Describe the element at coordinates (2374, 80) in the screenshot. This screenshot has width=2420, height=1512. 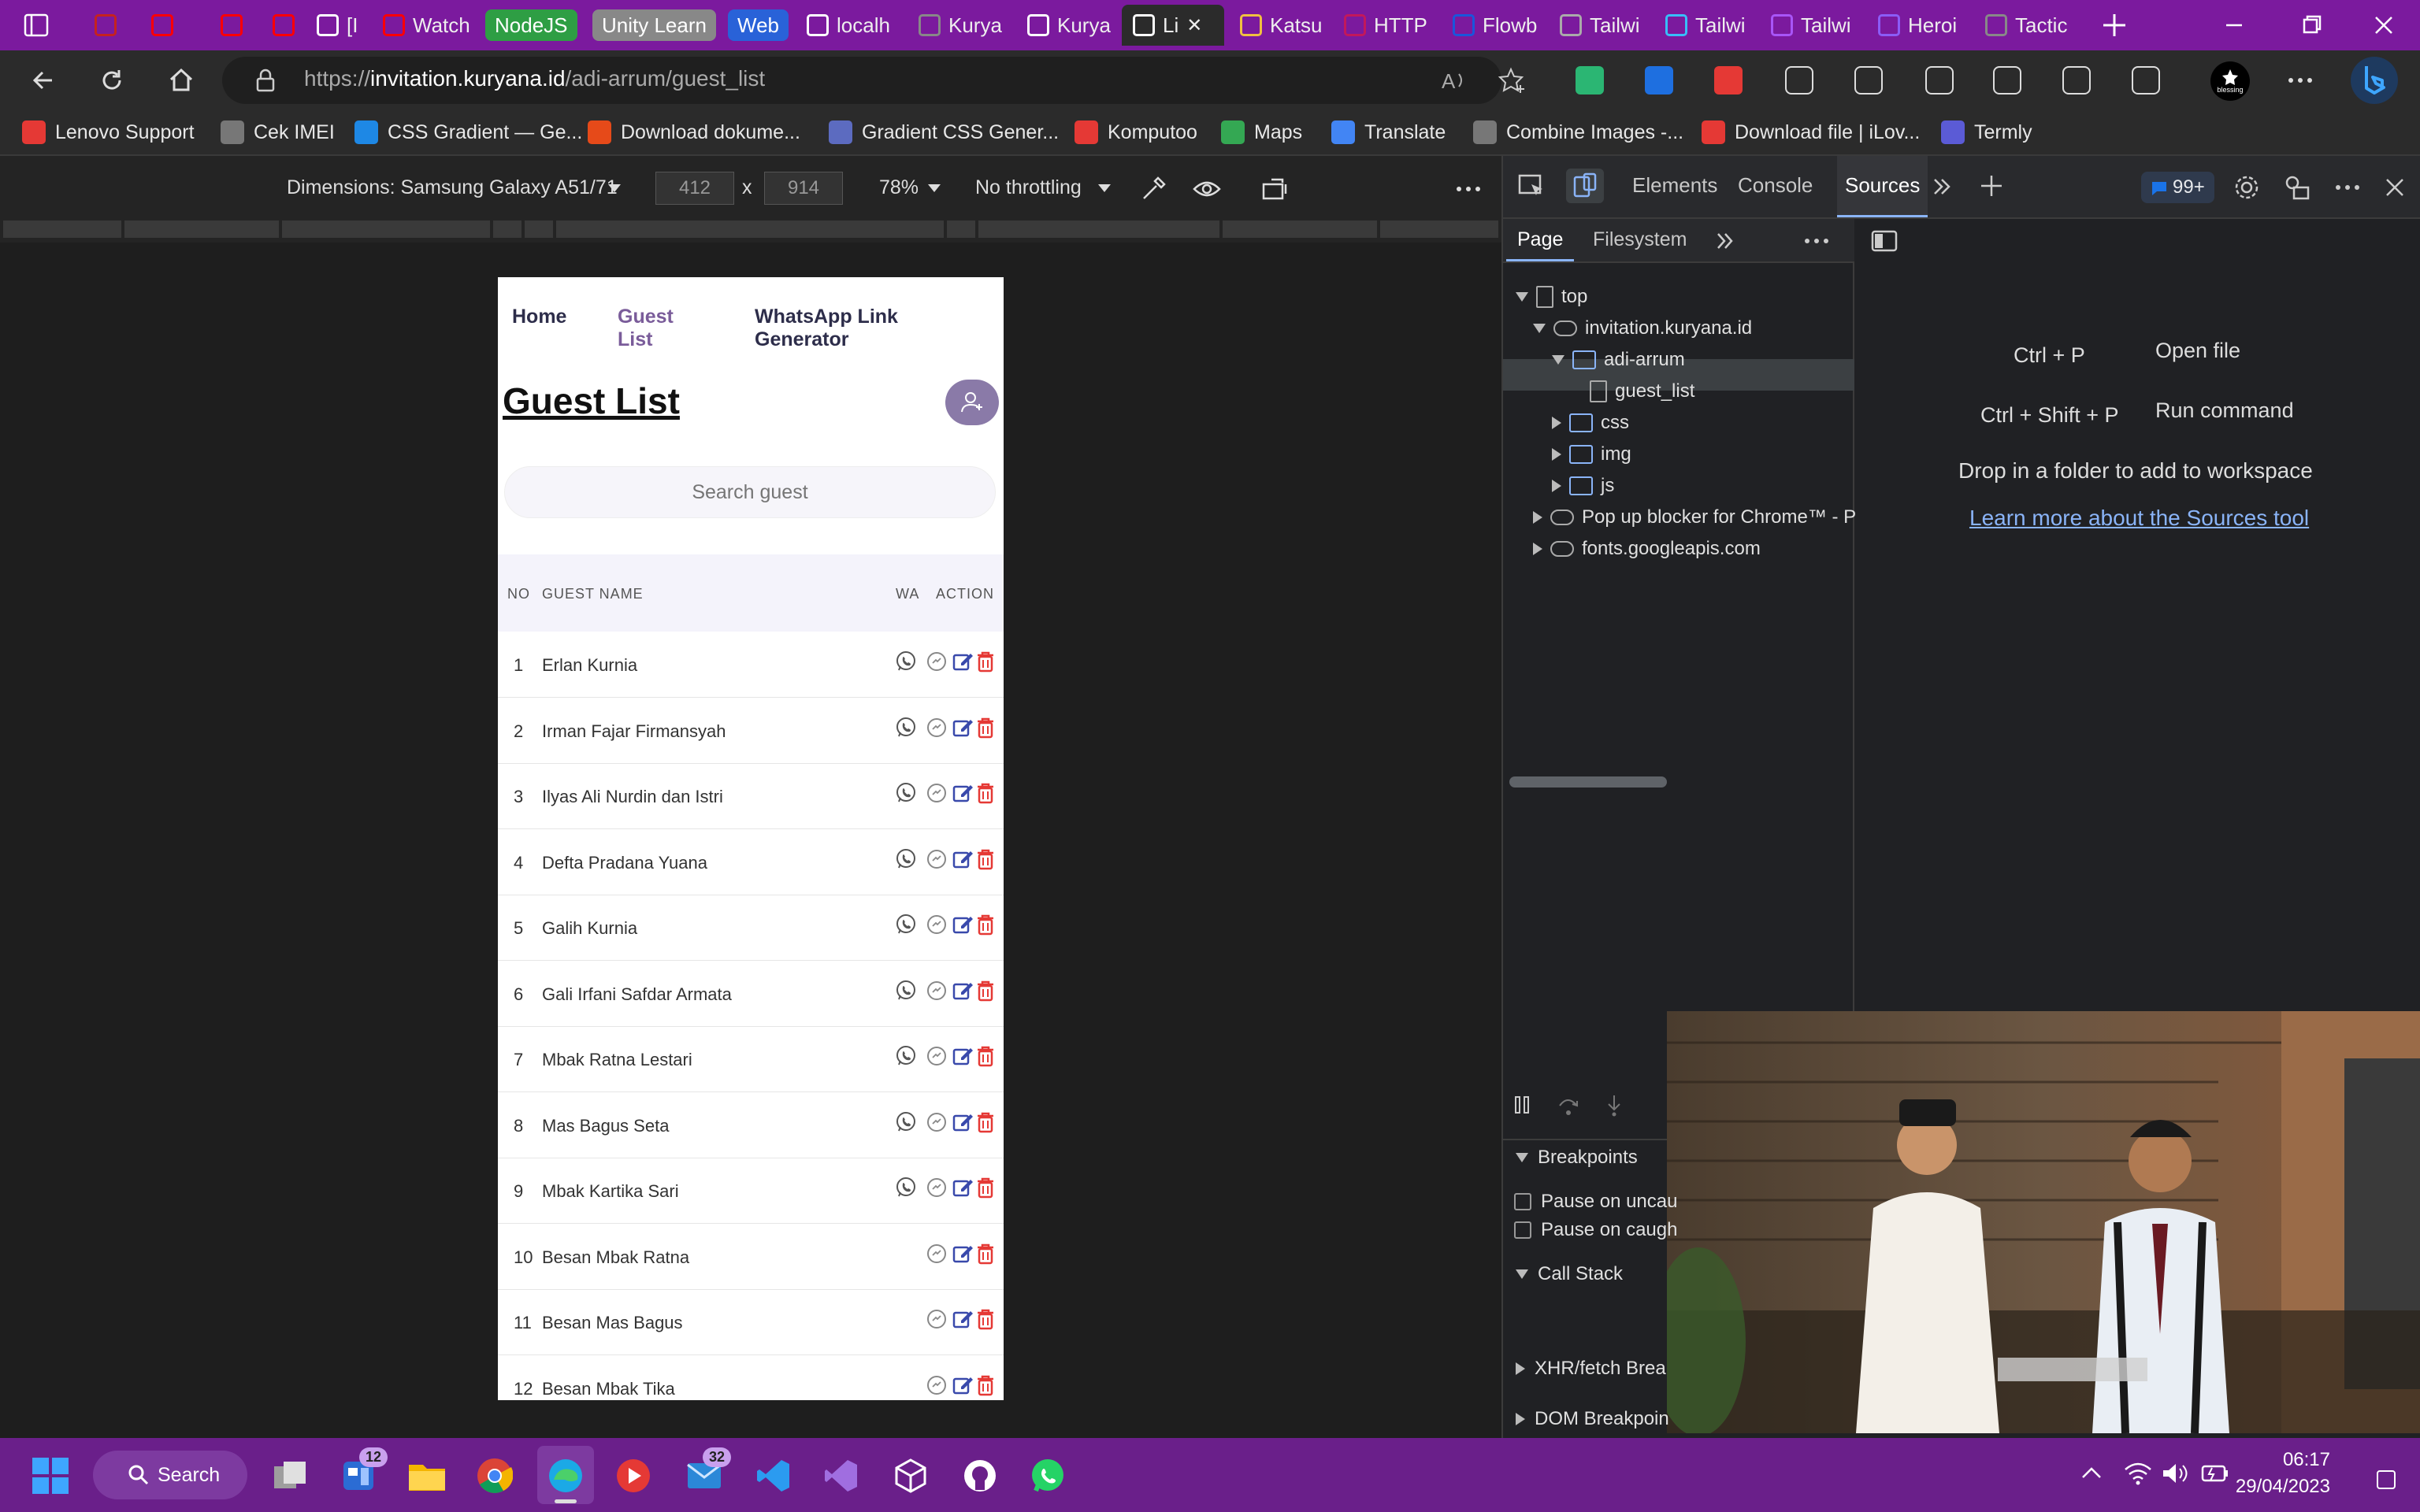
I see `bing-chat-icon` at that location.